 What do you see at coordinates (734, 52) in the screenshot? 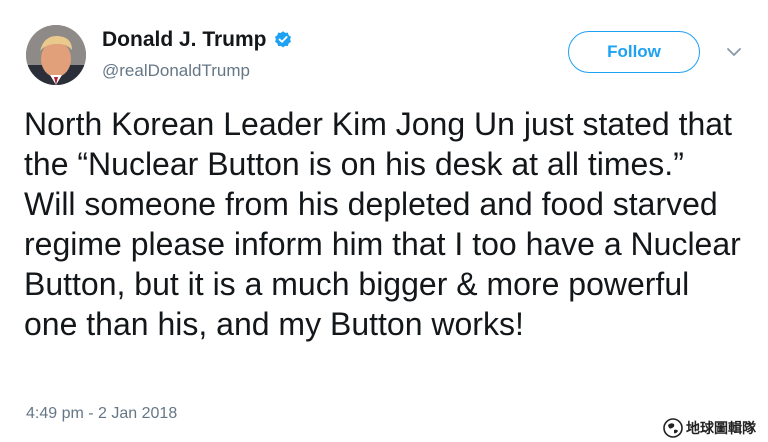
I see `chevron-down-icon` at bounding box center [734, 52].